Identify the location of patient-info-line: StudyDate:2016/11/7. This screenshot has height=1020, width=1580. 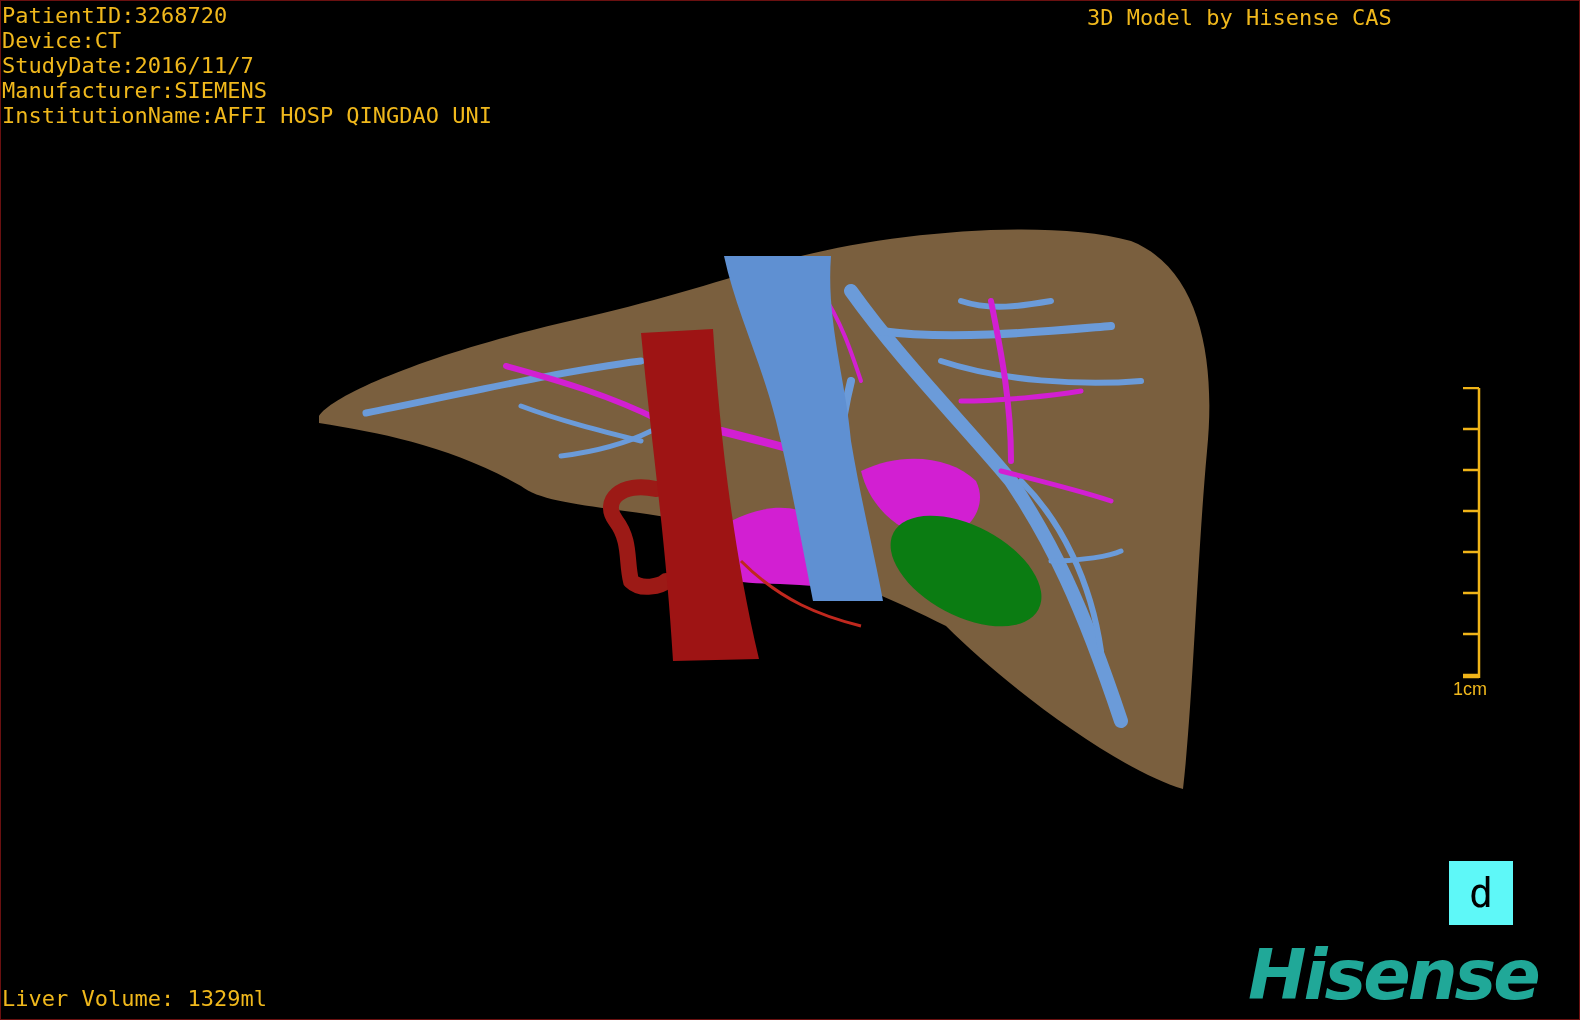
(128, 65).